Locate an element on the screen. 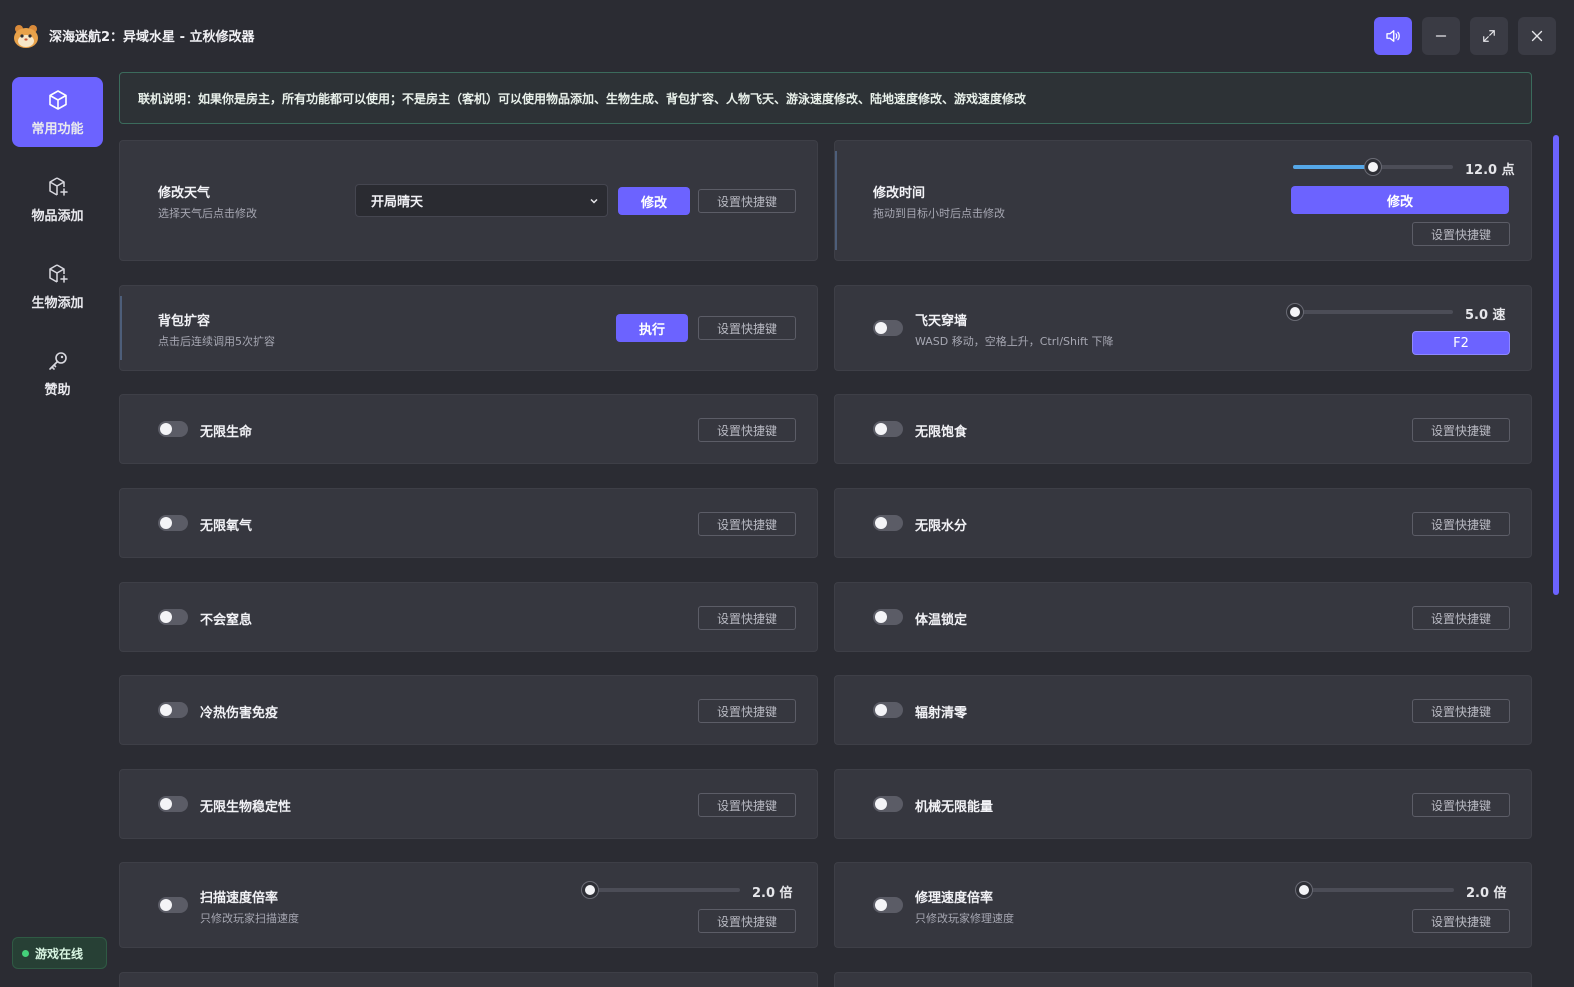 The height and width of the screenshot is (987, 1574). fly-card: 飞天穿墙 WASD 移动，空格上升，Ctrl/Shift 下降 5.0 速 F2 is located at coordinates (1183, 328).